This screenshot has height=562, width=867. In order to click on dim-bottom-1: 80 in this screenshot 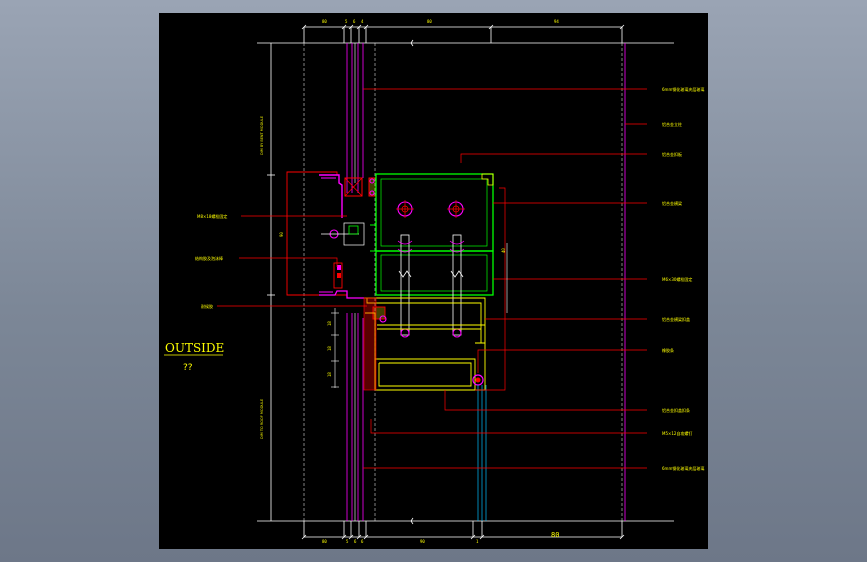, I will do `click(324, 541)`.